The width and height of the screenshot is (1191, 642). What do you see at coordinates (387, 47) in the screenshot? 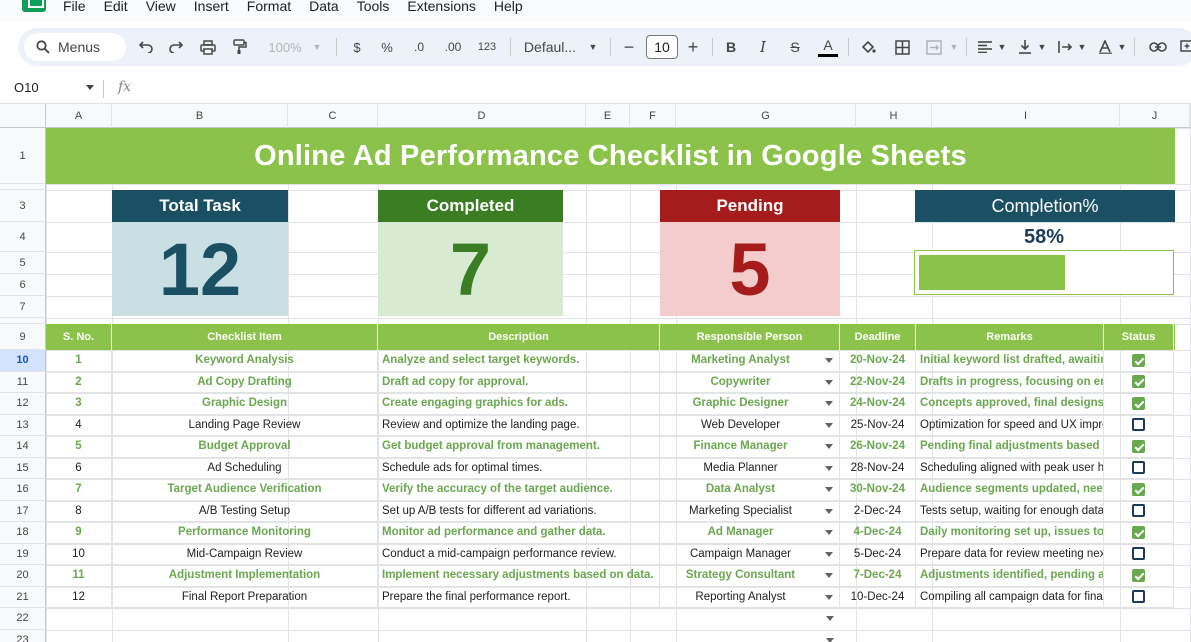
I see `percent-button: %` at bounding box center [387, 47].